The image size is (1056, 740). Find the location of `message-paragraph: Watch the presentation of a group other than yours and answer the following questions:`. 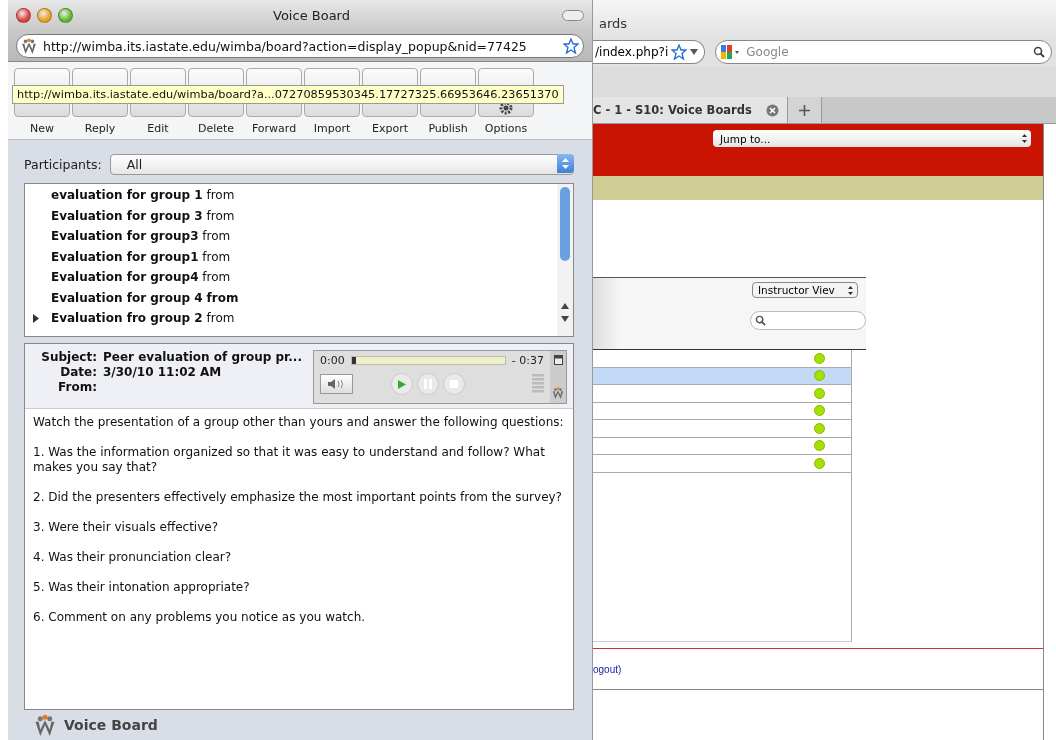

message-paragraph: Watch the presentation of a group other than yours and answer the following questions: is located at coordinates (299, 422).